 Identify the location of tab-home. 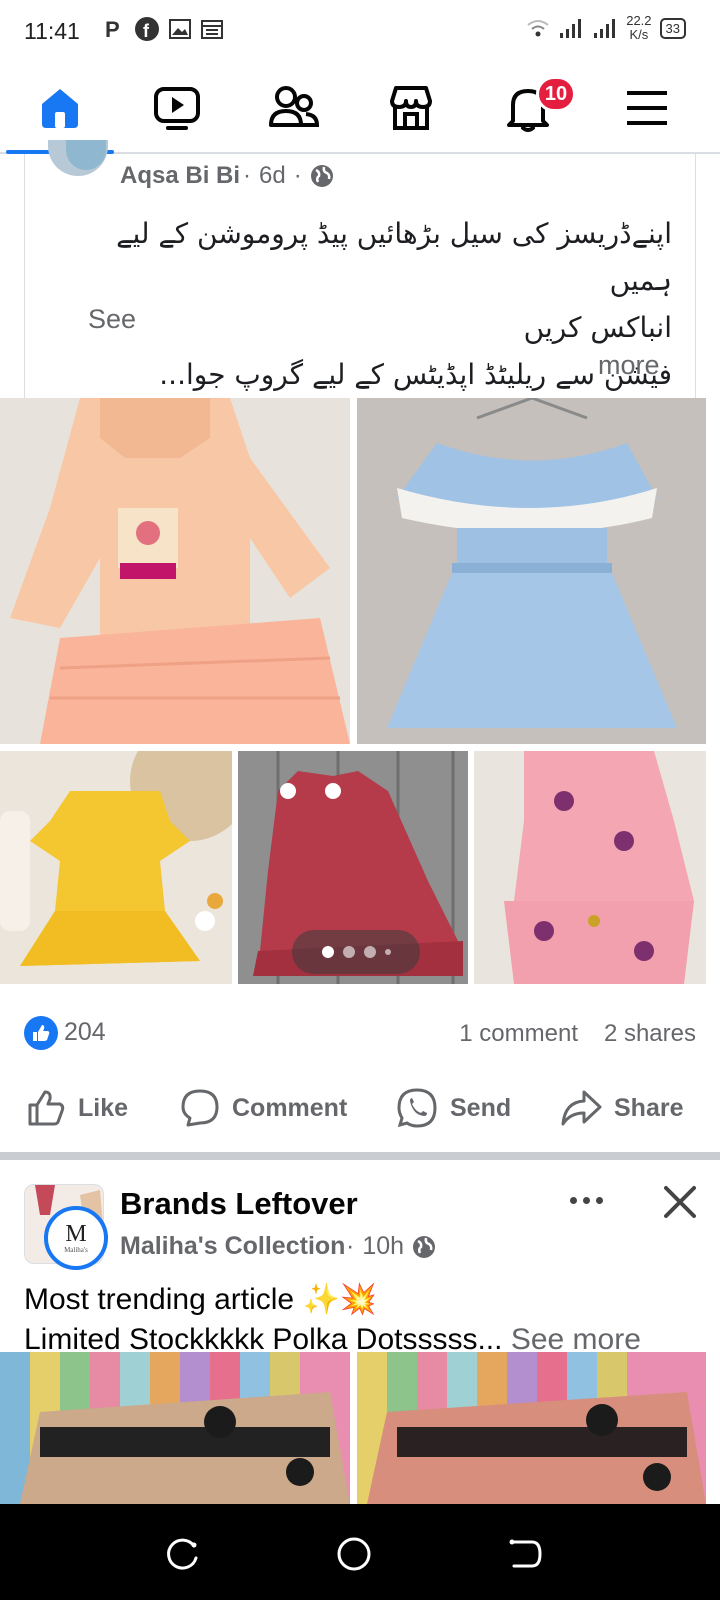
(60, 108).